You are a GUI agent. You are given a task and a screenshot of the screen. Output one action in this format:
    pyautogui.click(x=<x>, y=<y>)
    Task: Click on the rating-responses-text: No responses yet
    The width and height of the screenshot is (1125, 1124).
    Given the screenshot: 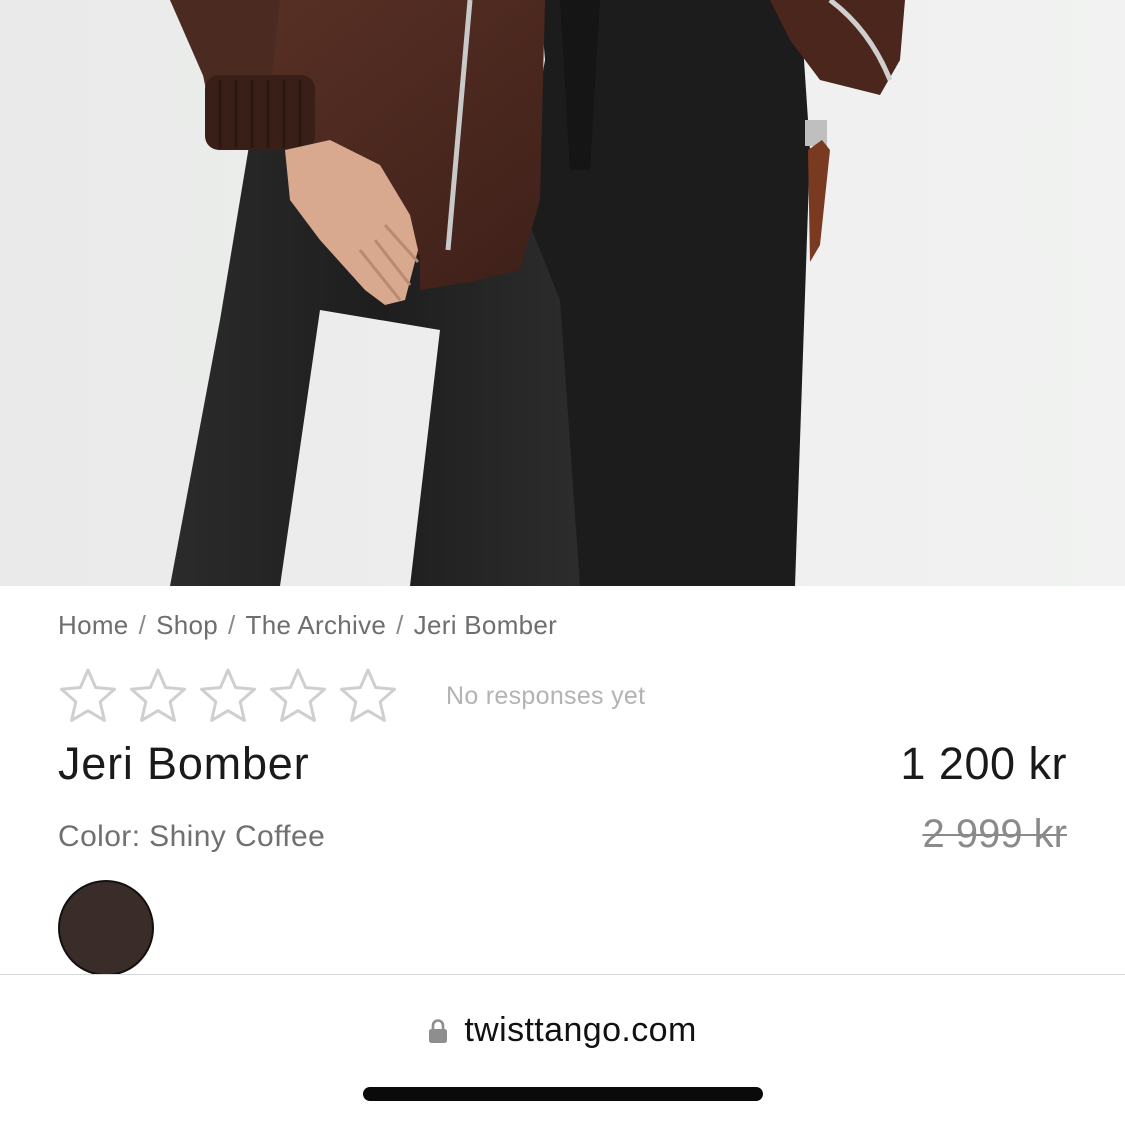 What is the action you would take?
    pyautogui.click(x=546, y=695)
    